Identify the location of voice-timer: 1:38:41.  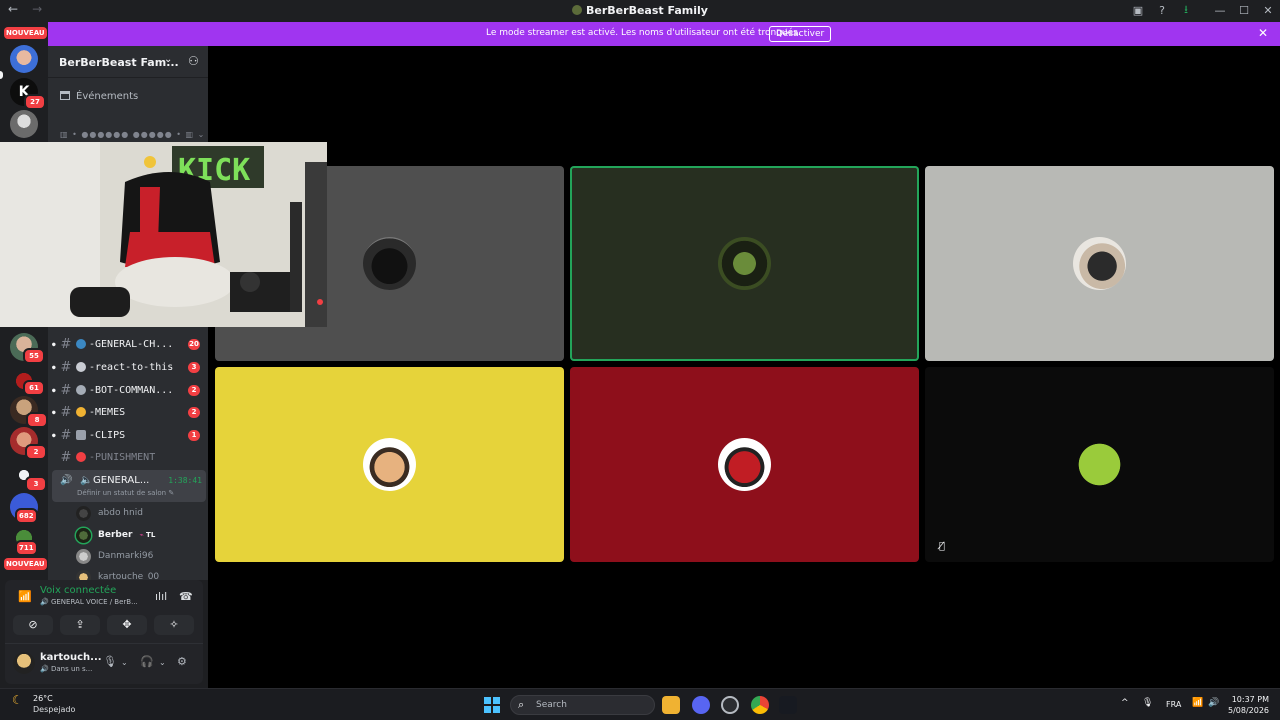
(185, 480).